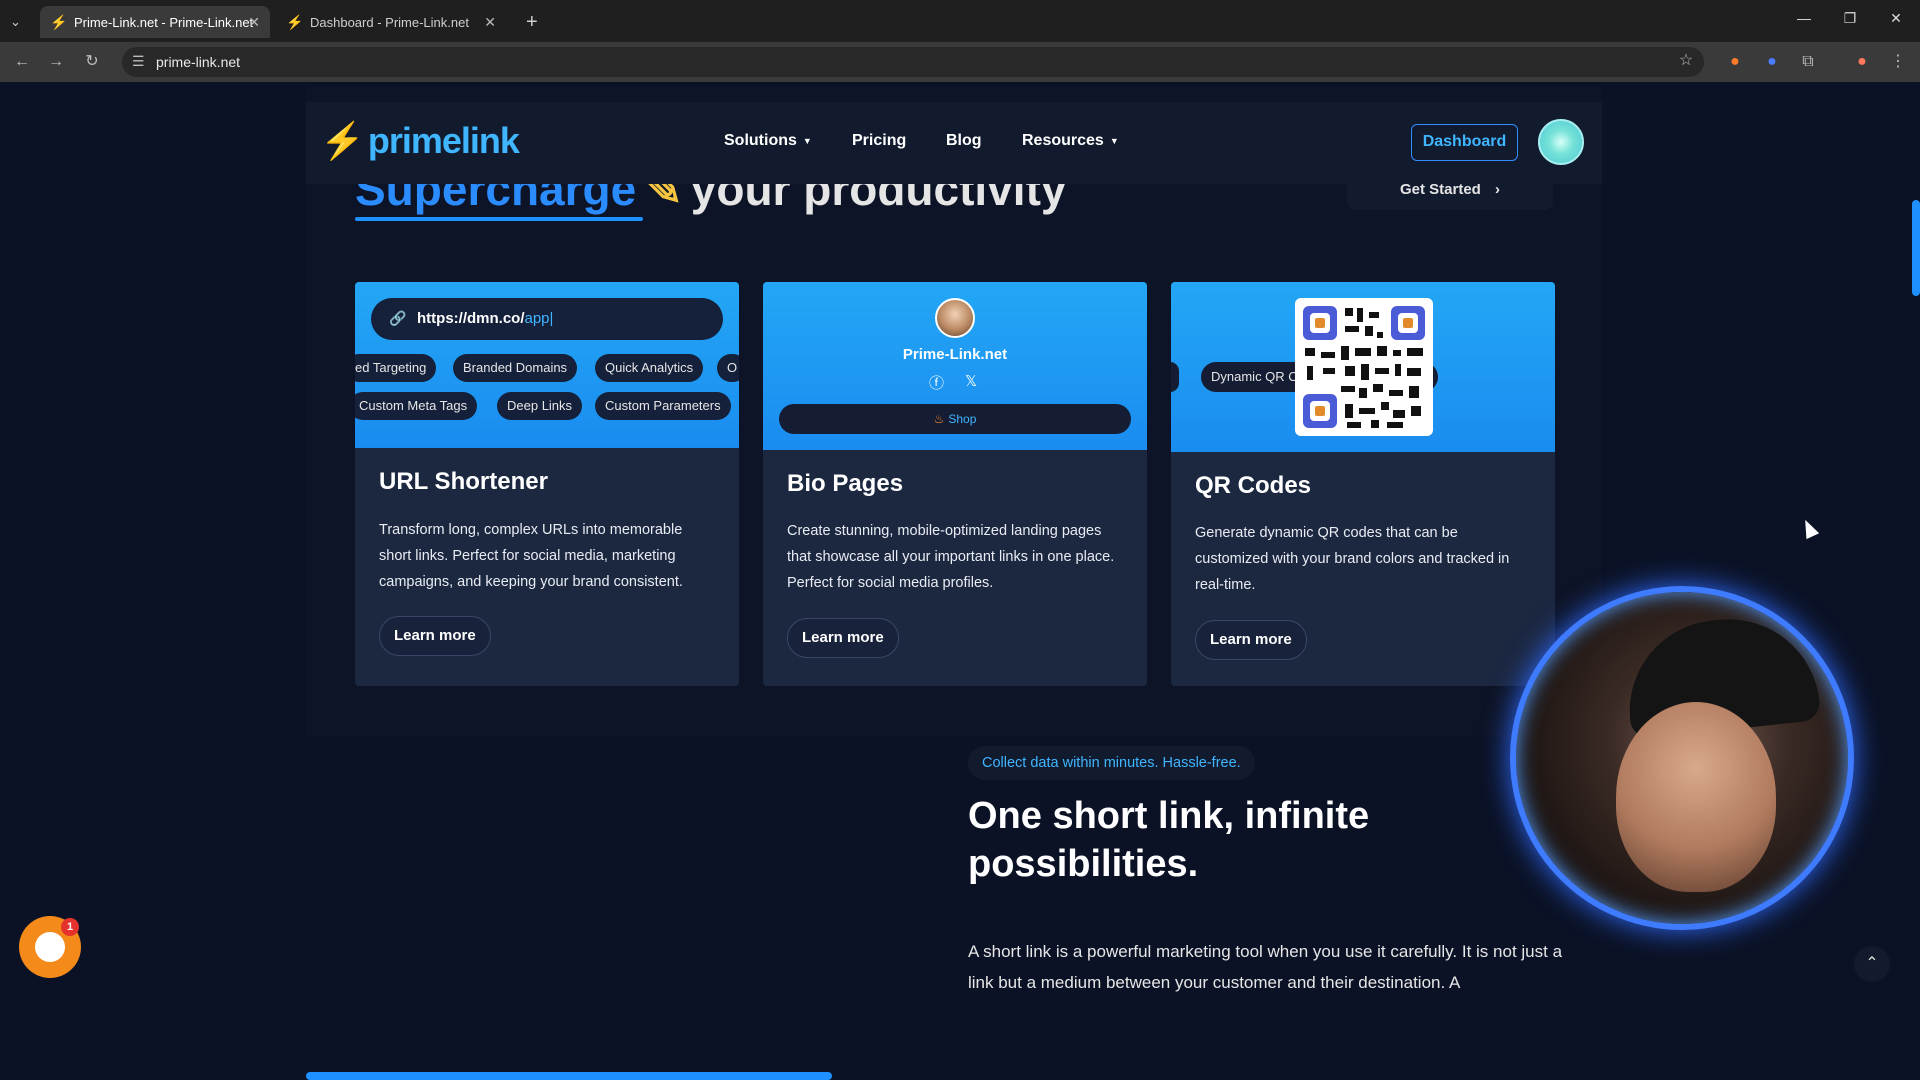 The height and width of the screenshot is (1080, 1920). I want to click on nav-label: Pricing, so click(879, 140).